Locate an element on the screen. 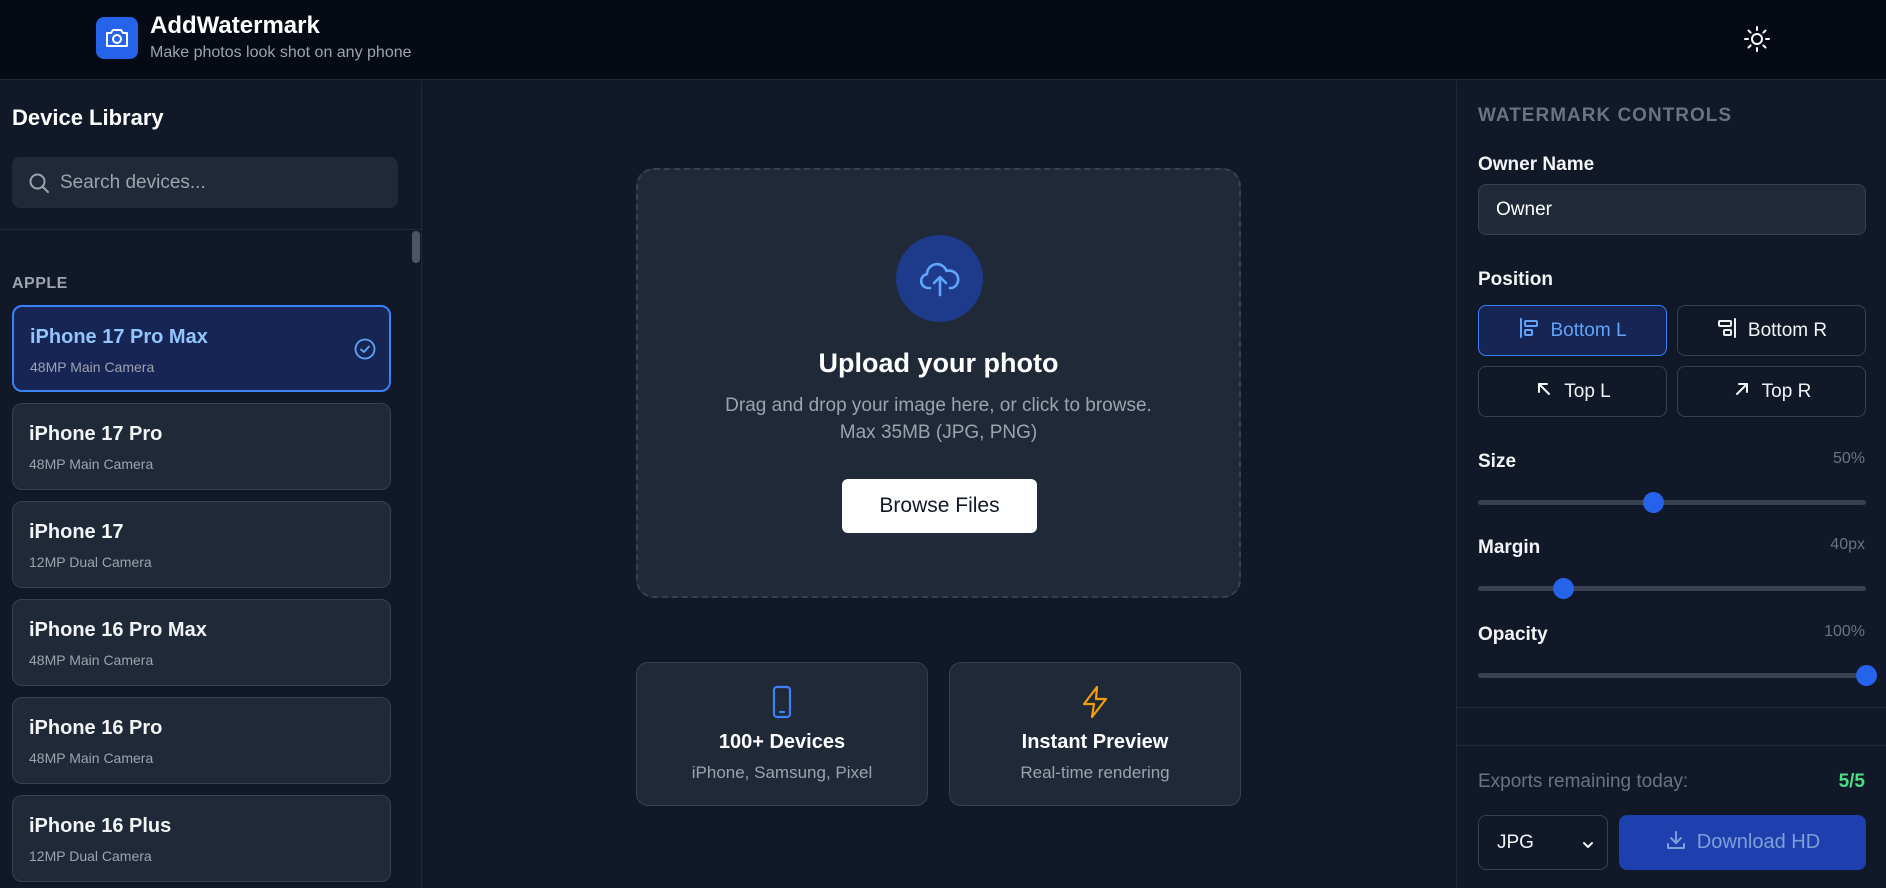 The image size is (1886, 888). position-bottom-left-button: Bottom L is located at coordinates (1572, 330).